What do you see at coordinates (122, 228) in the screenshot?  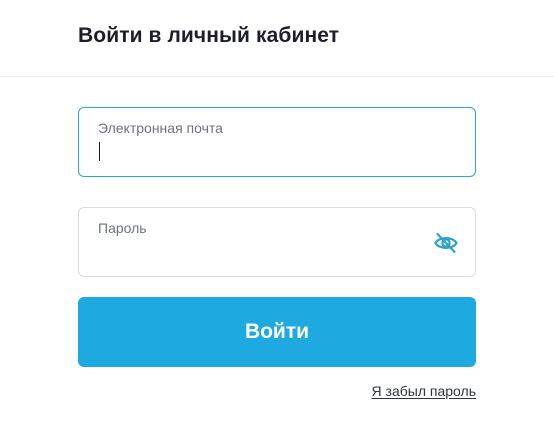 I see `password-label: Пароль` at bounding box center [122, 228].